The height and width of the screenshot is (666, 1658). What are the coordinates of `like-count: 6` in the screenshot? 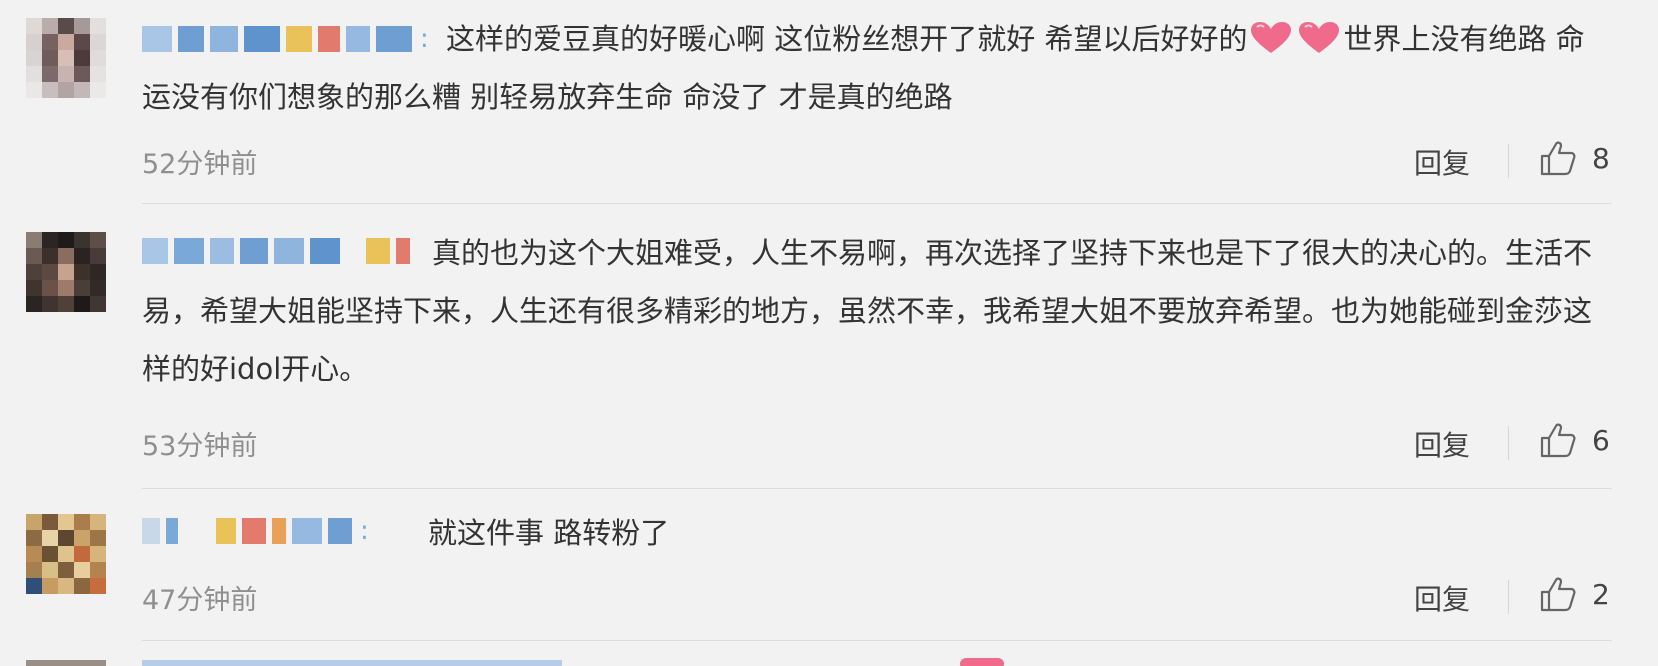 It's located at (1601, 440).